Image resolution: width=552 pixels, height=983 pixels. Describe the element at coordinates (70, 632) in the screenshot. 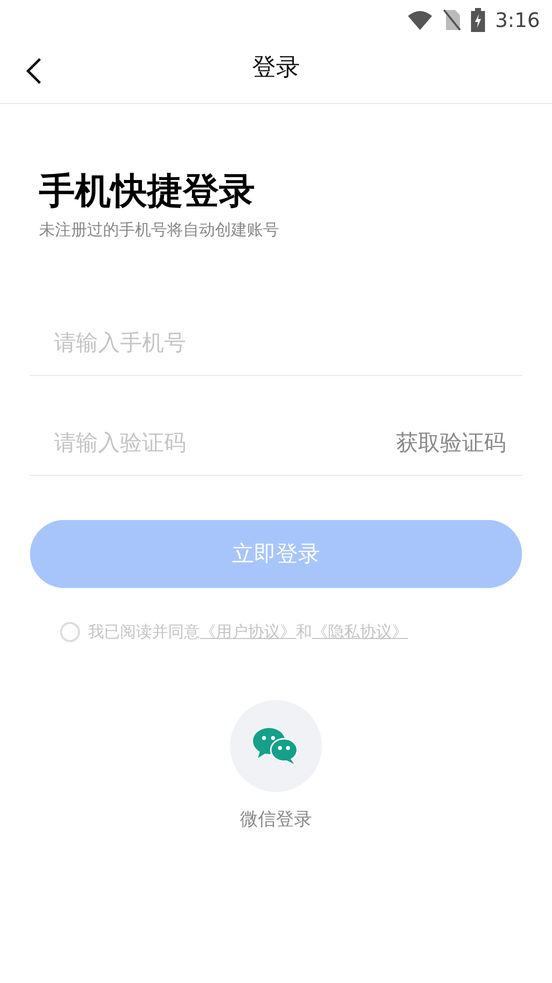

I see `checkbox` at that location.